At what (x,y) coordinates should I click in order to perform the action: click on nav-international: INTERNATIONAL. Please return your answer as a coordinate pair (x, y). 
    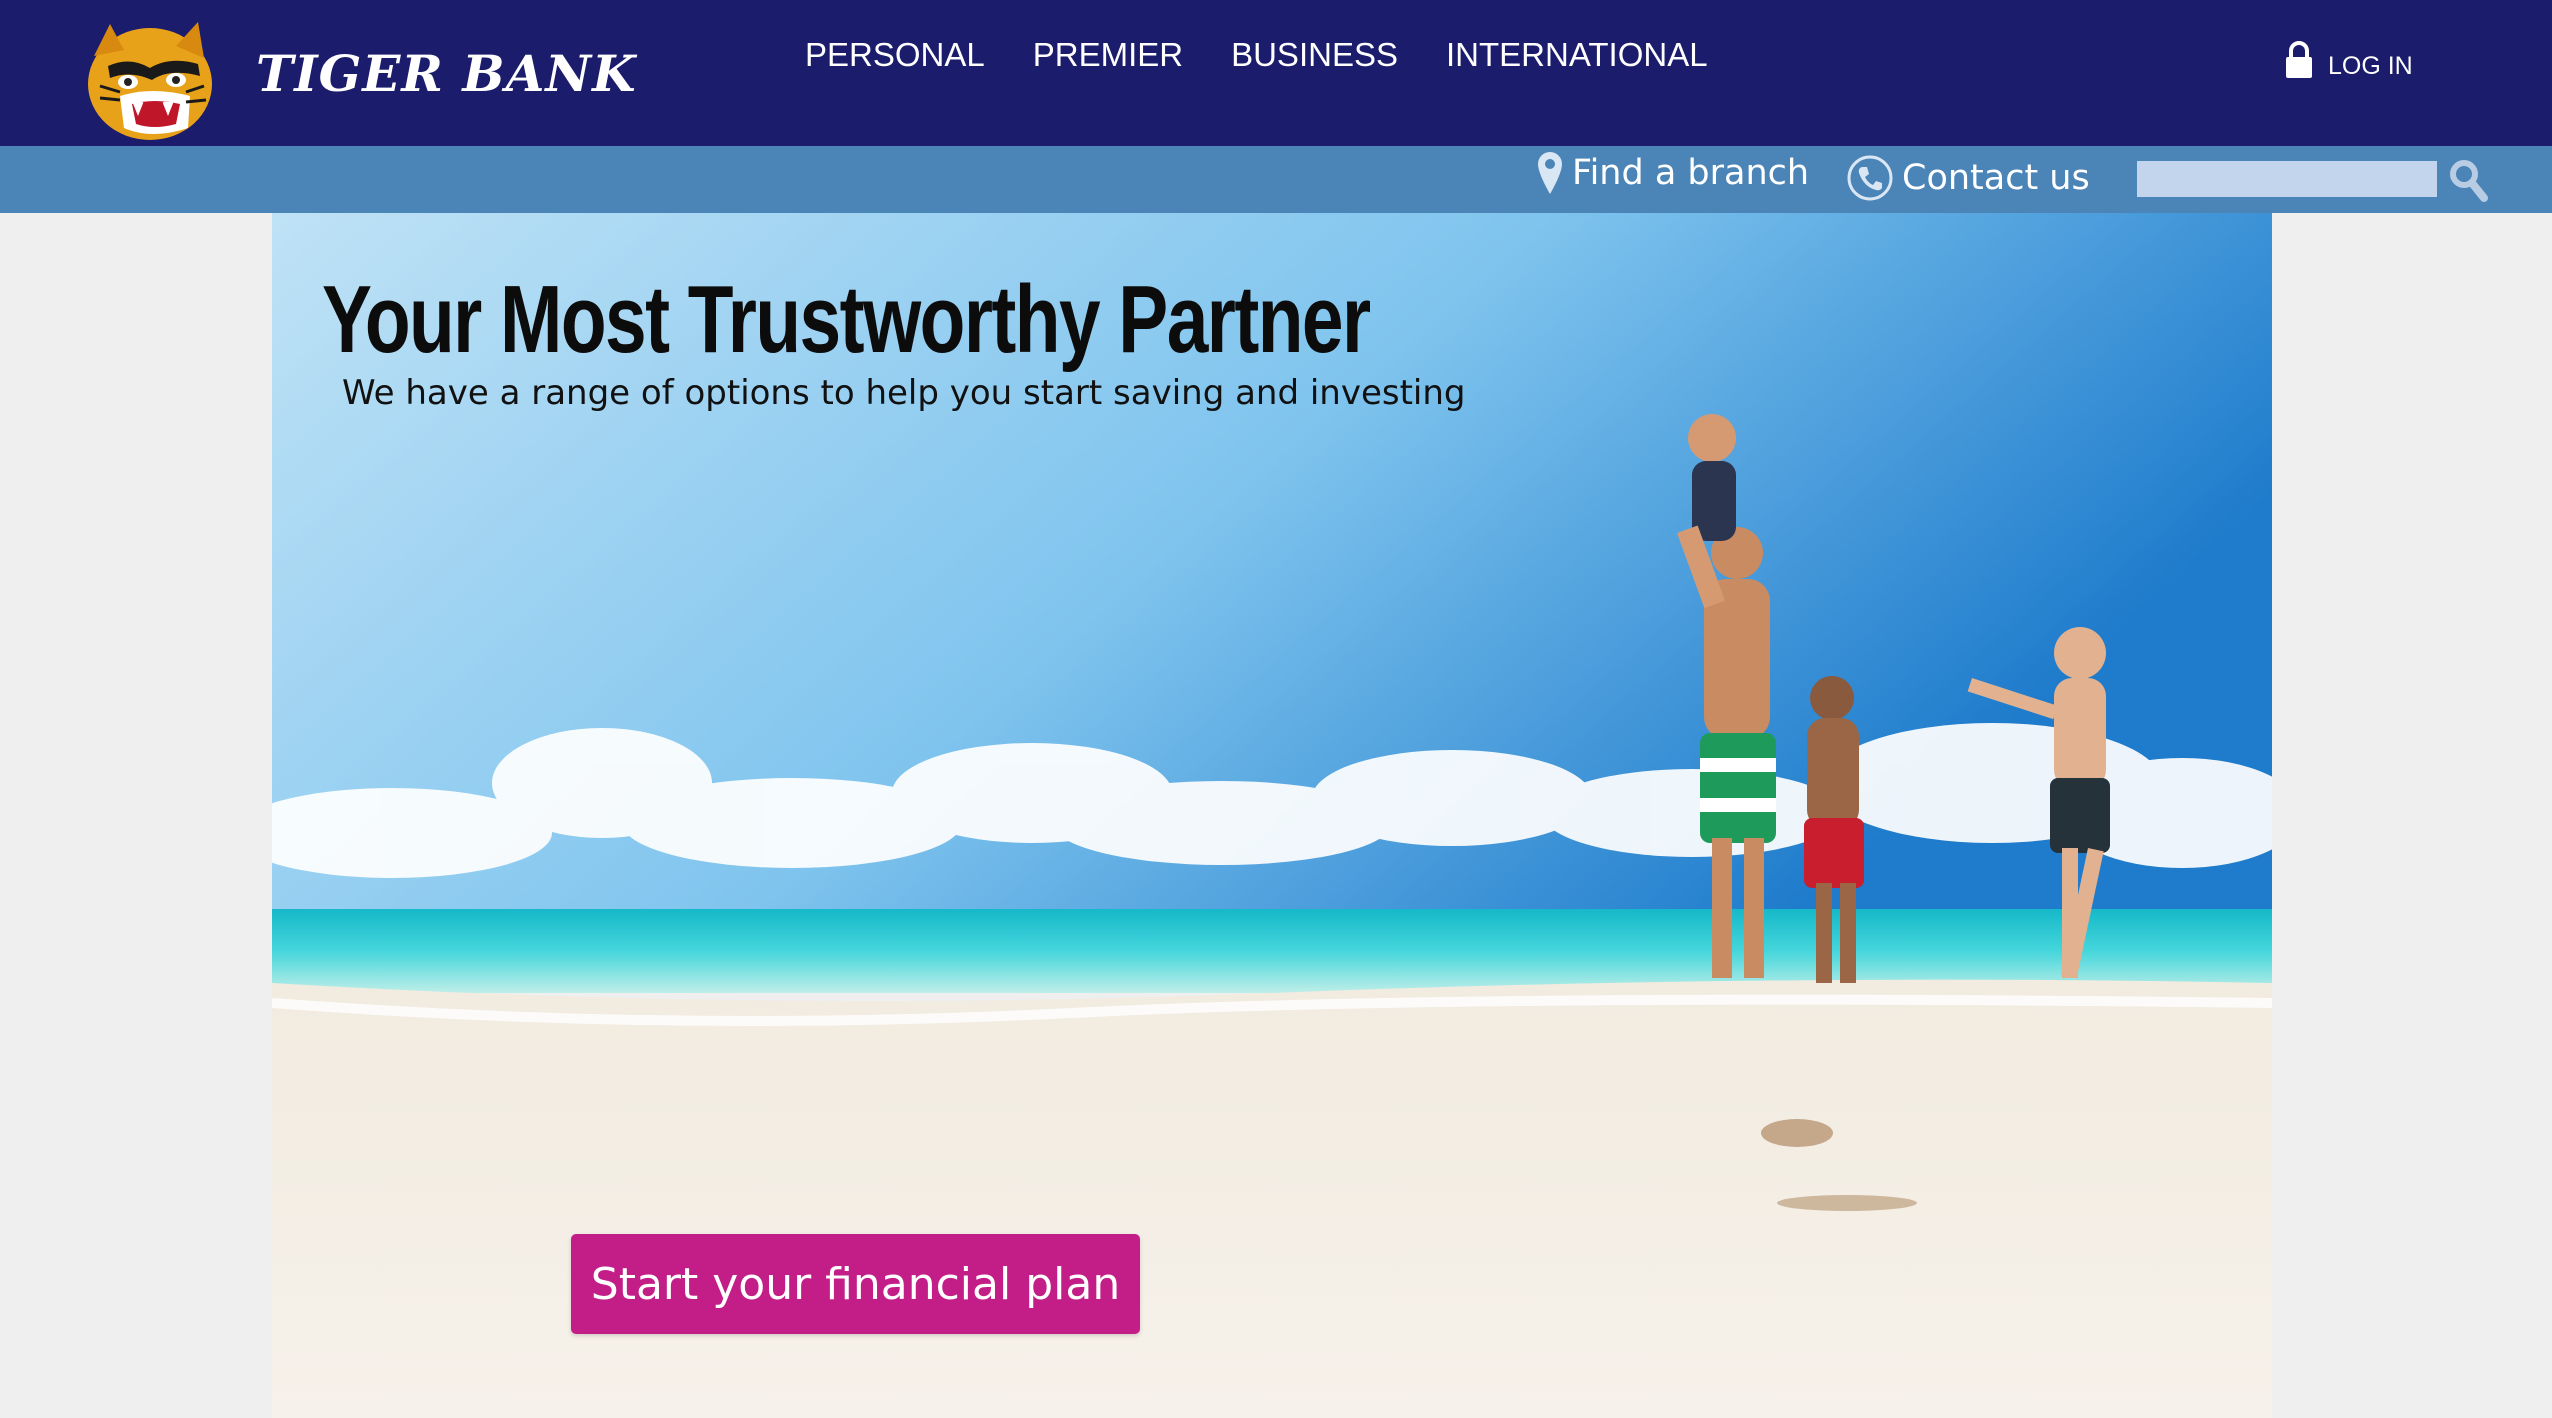
    Looking at the image, I should click on (1577, 55).